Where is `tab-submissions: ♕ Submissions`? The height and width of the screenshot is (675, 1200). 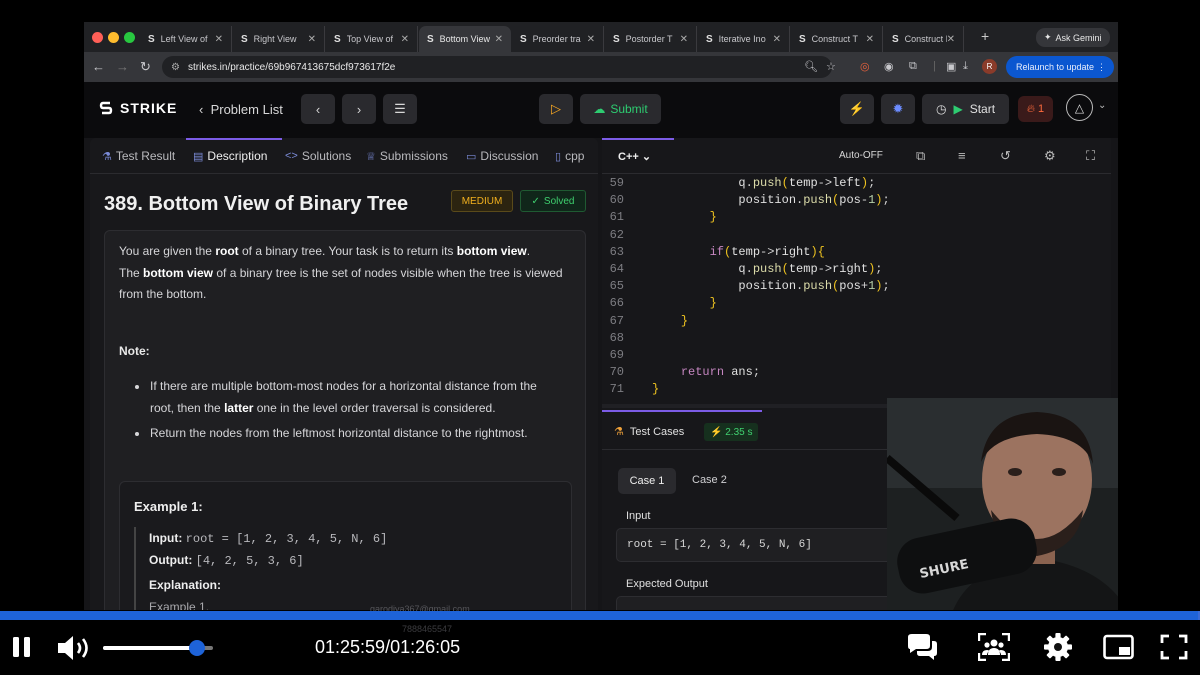
tab-submissions: ♕ Submissions is located at coordinates (407, 156).